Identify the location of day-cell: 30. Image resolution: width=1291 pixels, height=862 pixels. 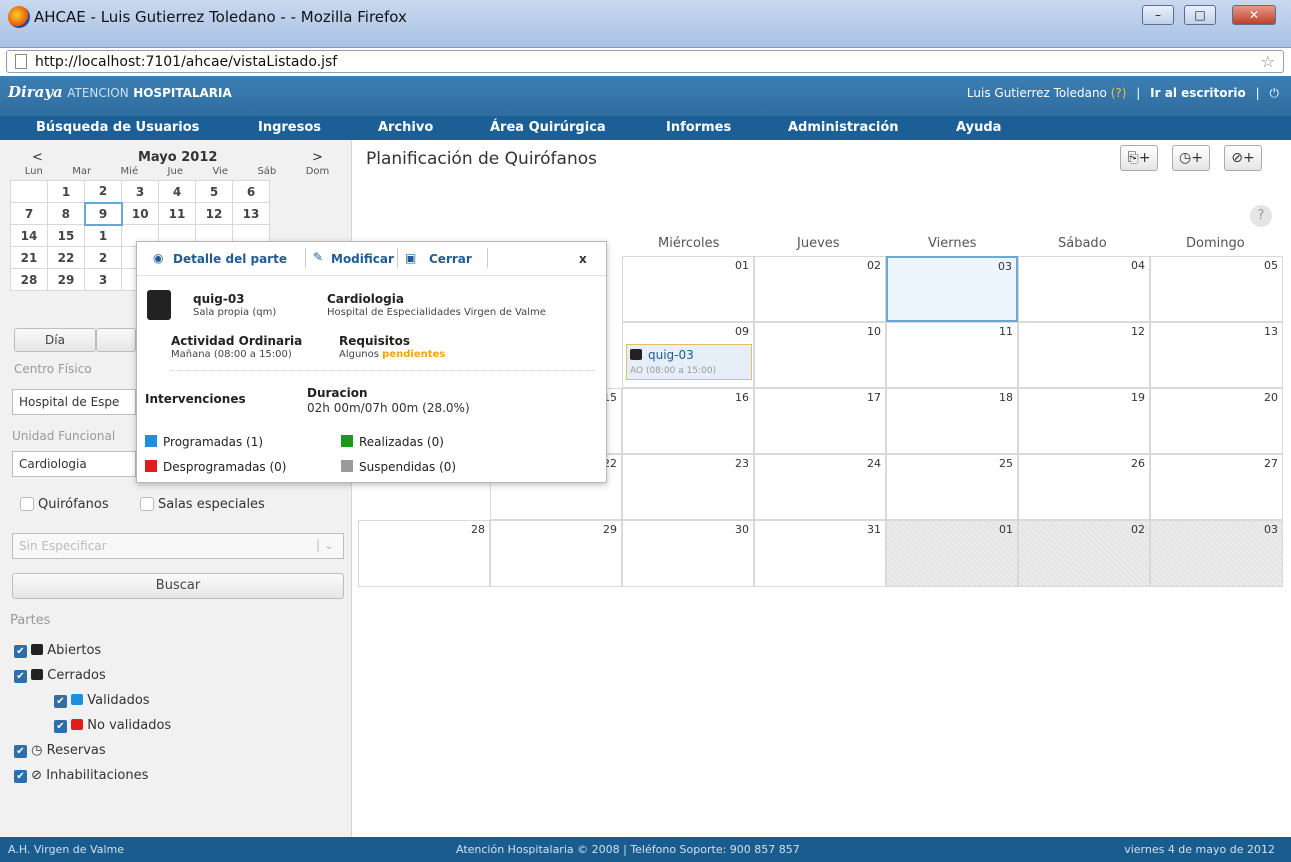
(688, 553).